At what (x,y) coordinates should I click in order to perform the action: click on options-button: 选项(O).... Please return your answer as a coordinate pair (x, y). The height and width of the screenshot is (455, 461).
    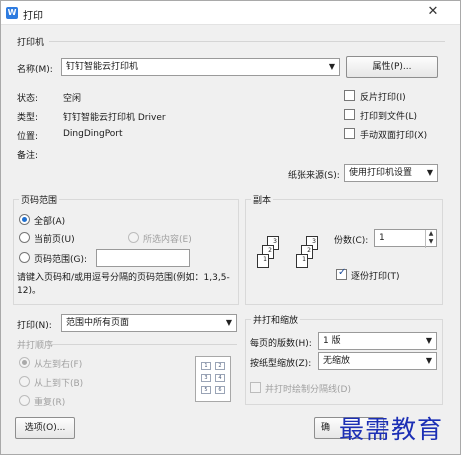
    Looking at the image, I should click on (45, 428).